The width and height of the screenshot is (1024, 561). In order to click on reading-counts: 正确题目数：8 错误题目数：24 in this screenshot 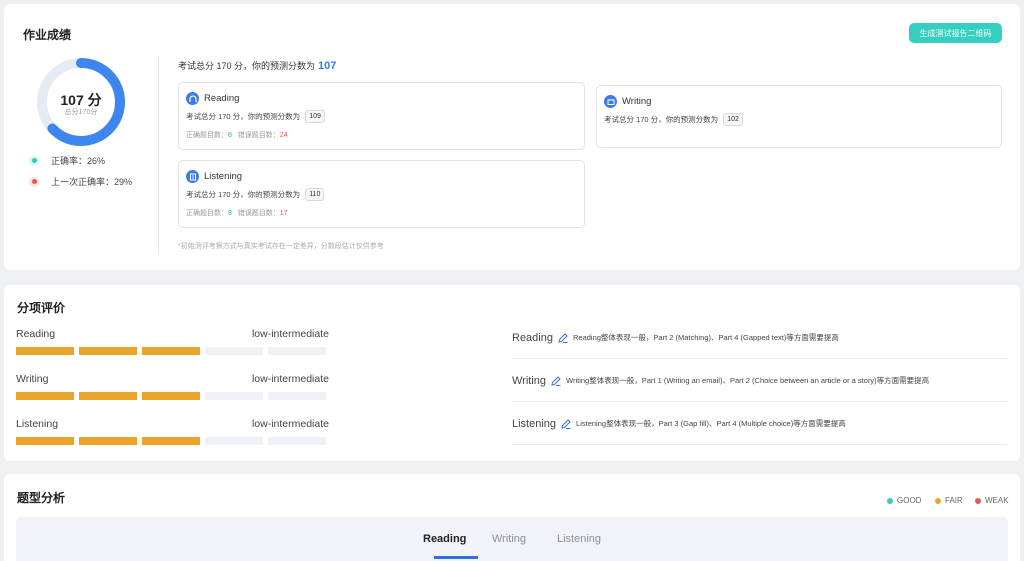, I will do `click(237, 135)`.